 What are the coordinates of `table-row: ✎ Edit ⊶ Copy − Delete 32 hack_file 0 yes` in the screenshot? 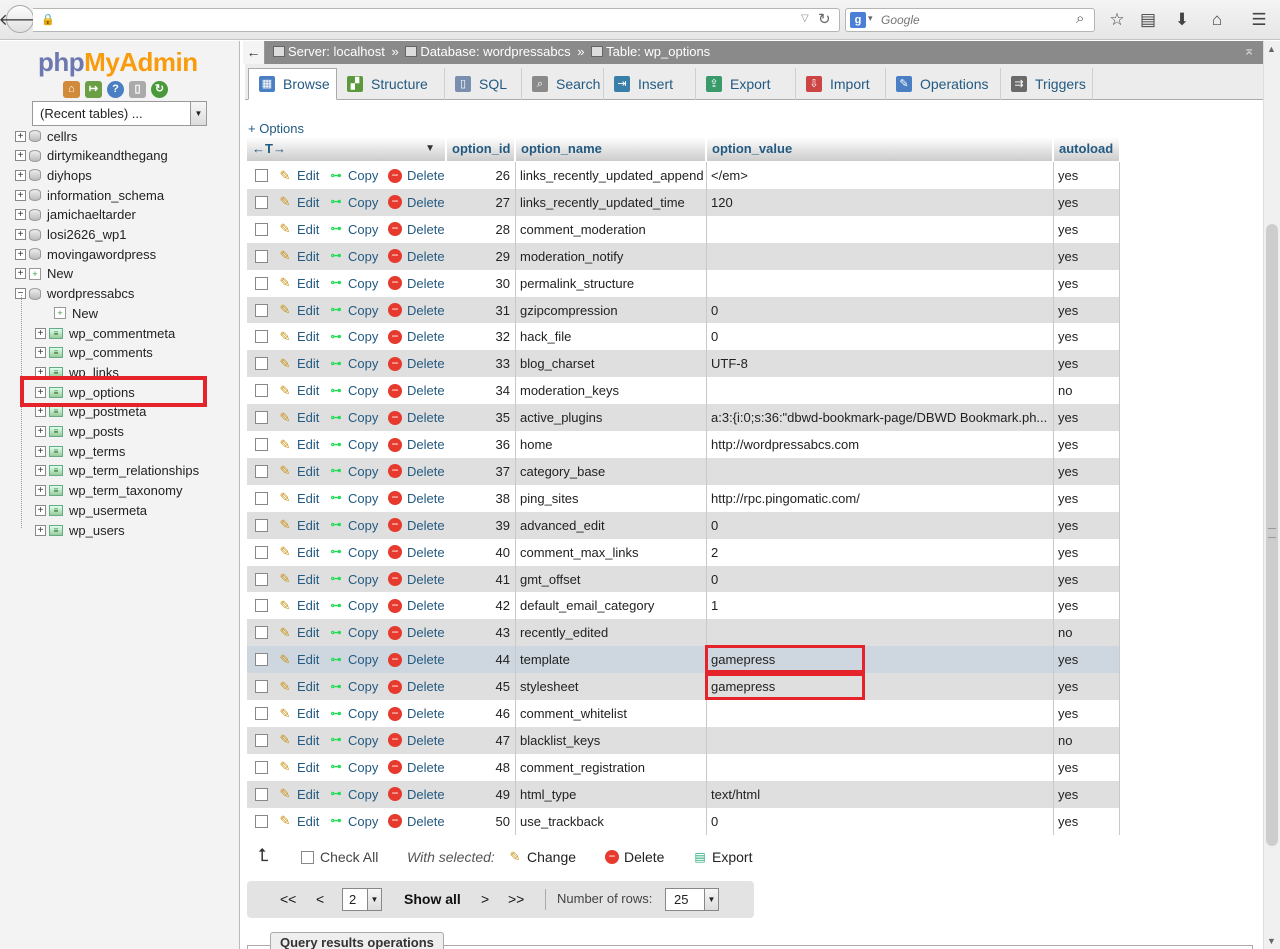 It's located at (683, 337).